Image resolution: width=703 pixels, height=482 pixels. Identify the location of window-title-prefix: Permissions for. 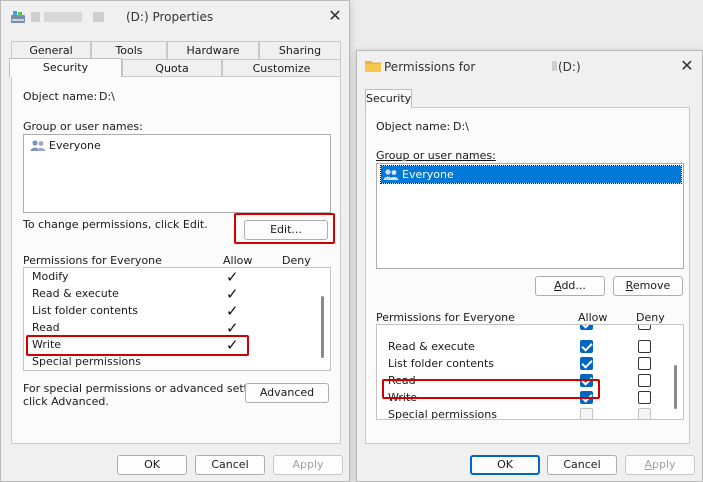
(430, 67).